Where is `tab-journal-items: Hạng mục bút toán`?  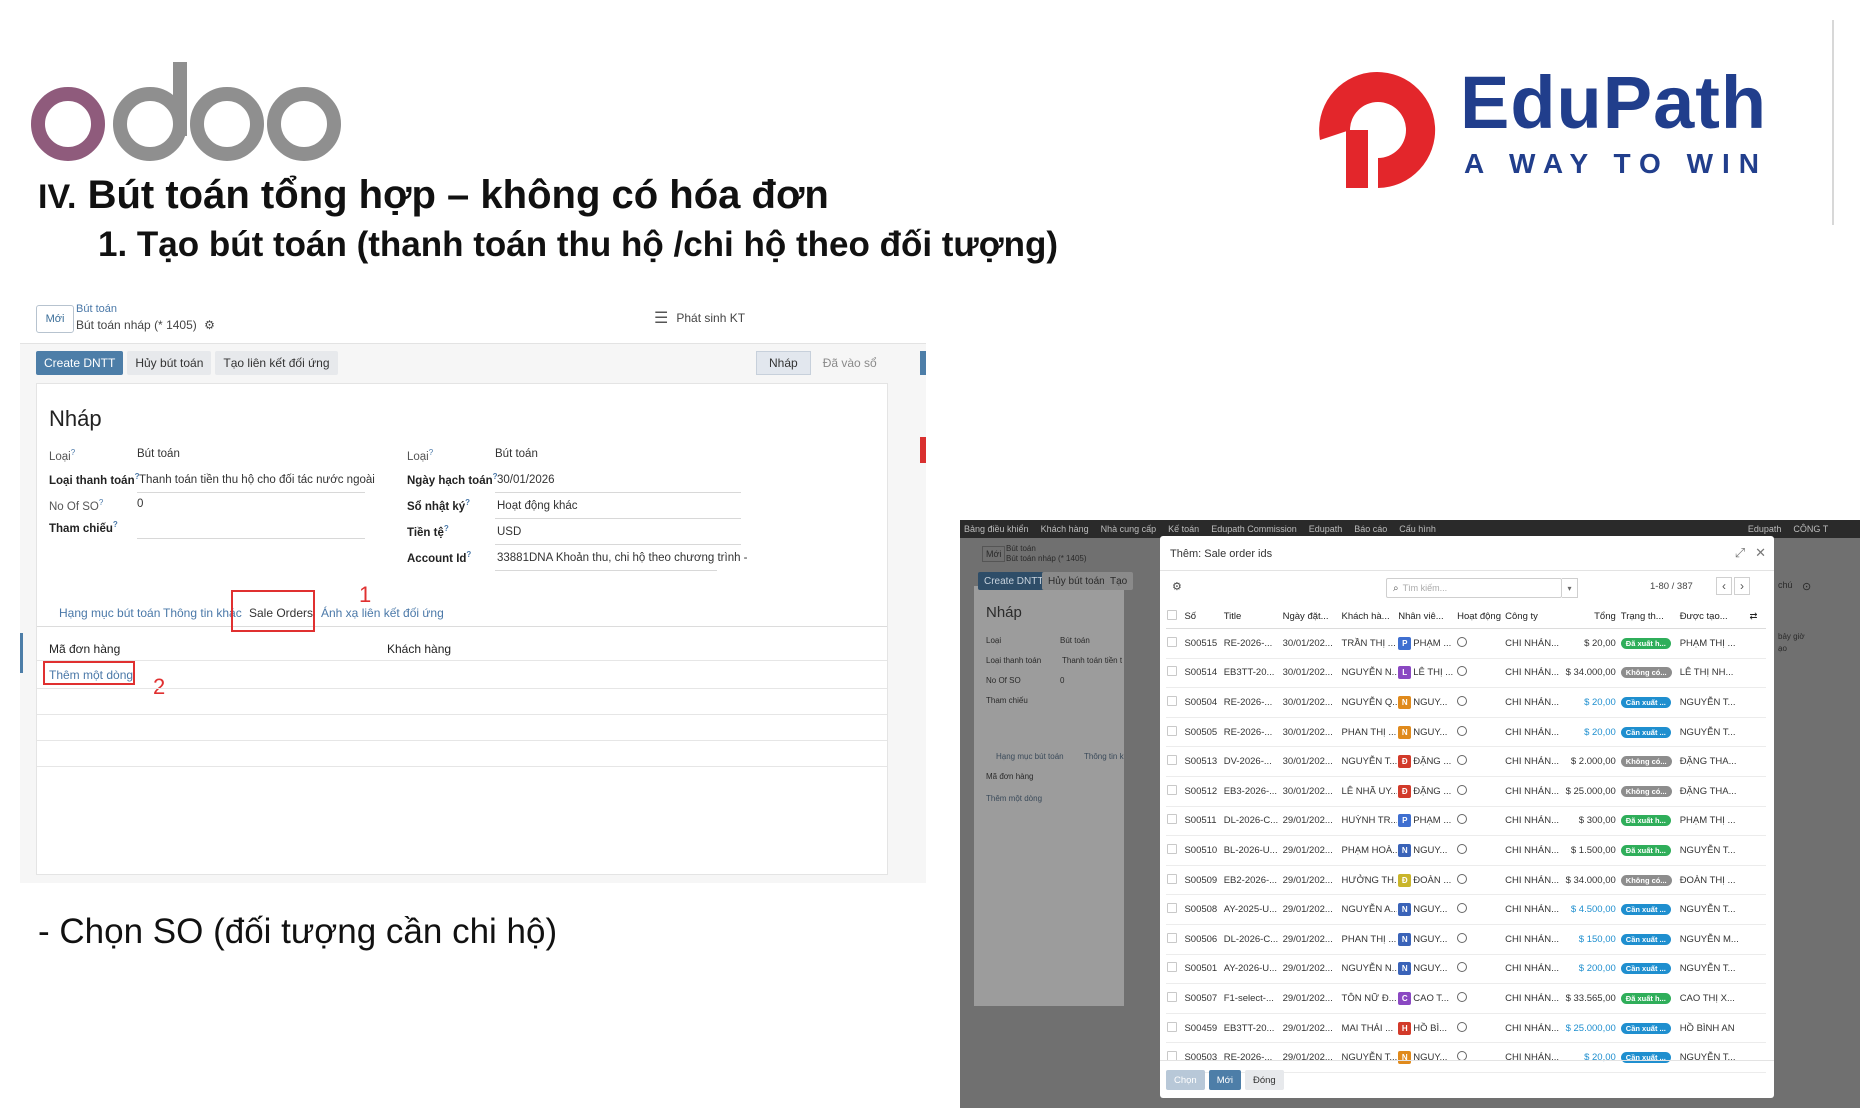 tab-journal-items: Hạng mục bút toán is located at coordinates (109, 613).